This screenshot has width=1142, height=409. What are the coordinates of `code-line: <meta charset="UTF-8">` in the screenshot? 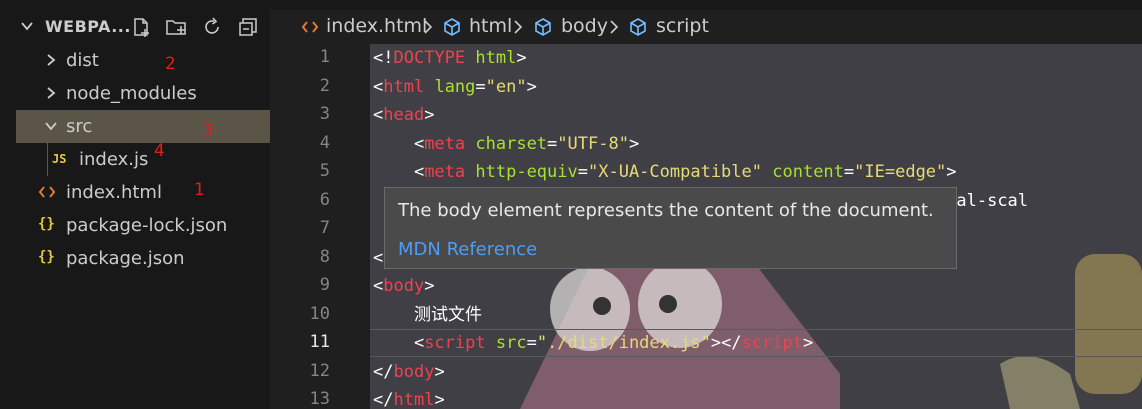 It's located at (506, 144).